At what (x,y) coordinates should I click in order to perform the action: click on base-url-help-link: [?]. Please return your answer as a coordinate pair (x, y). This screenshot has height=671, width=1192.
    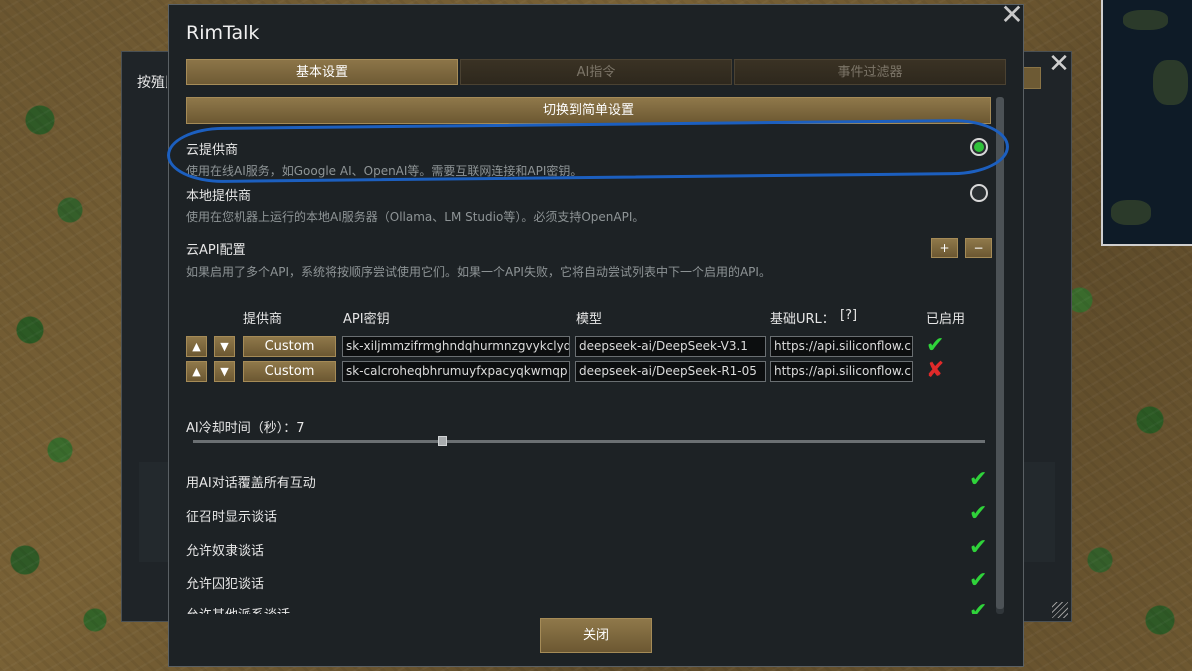
    Looking at the image, I should click on (848, 315).